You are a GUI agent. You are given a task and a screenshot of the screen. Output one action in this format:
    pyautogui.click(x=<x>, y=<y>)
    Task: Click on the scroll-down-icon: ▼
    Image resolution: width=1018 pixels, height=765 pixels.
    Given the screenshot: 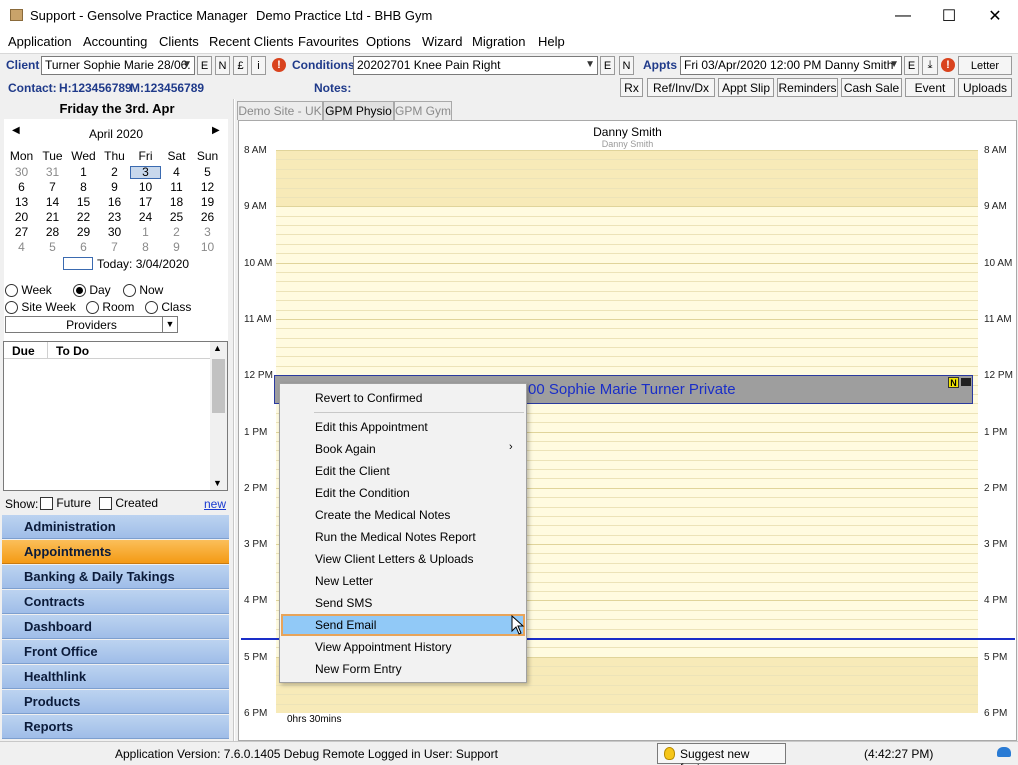 What is the action you would take?
    pyautogui.click(x=217, y=483)
    